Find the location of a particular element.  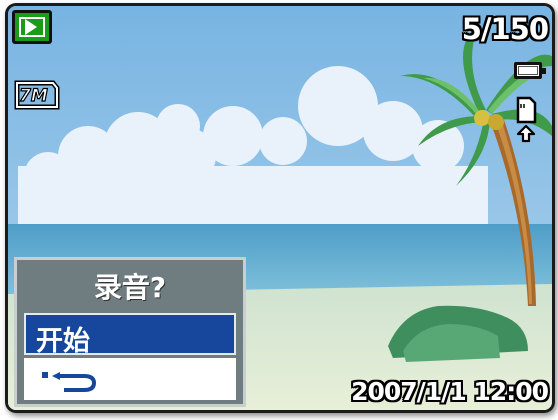

image-size-7m-icon: 7M is located at coordinates (37, 95).